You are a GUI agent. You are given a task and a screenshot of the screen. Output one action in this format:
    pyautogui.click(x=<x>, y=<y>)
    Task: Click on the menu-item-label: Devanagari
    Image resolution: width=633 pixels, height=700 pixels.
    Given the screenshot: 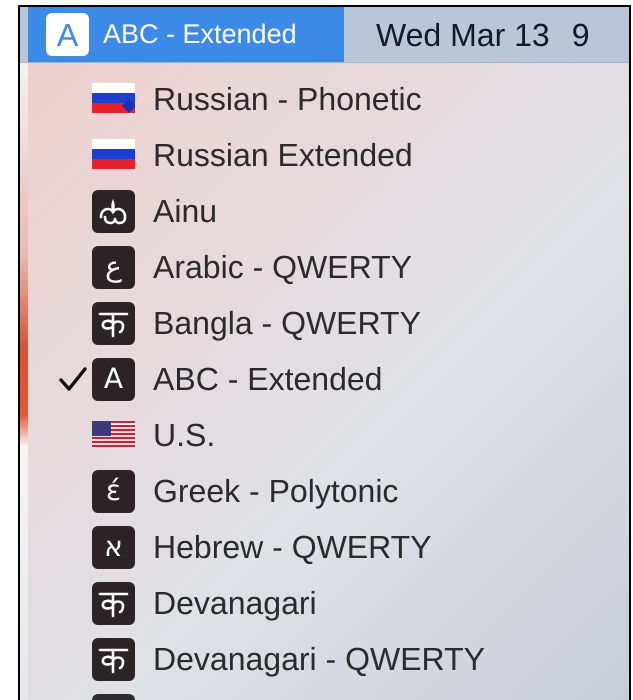 What is the action you would take?
    pyautogui.click(x=235, y=603)
    